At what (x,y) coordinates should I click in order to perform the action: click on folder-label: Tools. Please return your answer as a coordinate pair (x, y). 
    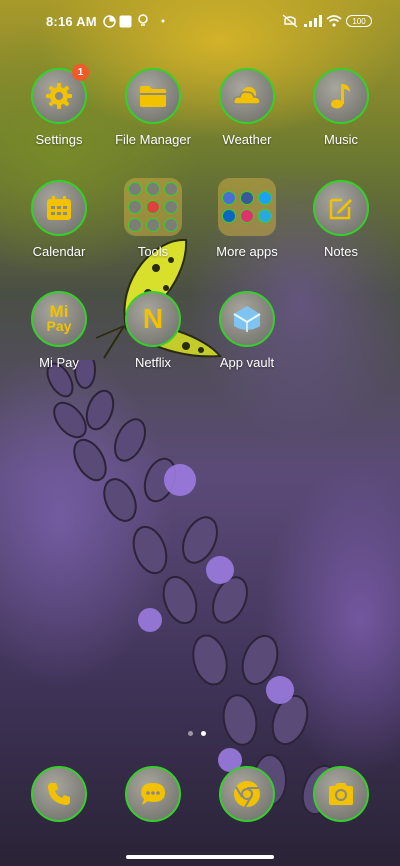
    Looking at the image, I should click on (153, 251).